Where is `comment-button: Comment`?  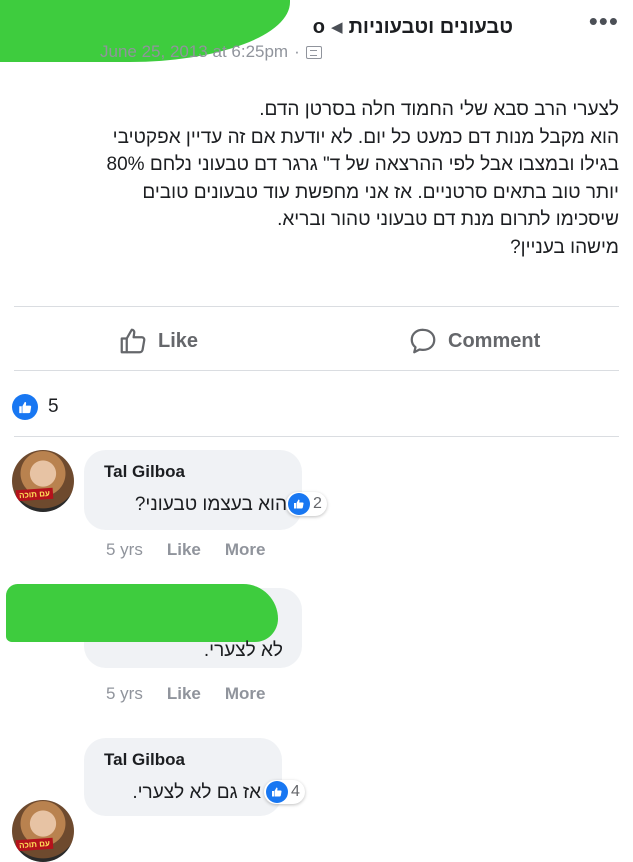
comment-button: Comment is located at coordinates (474, 341).